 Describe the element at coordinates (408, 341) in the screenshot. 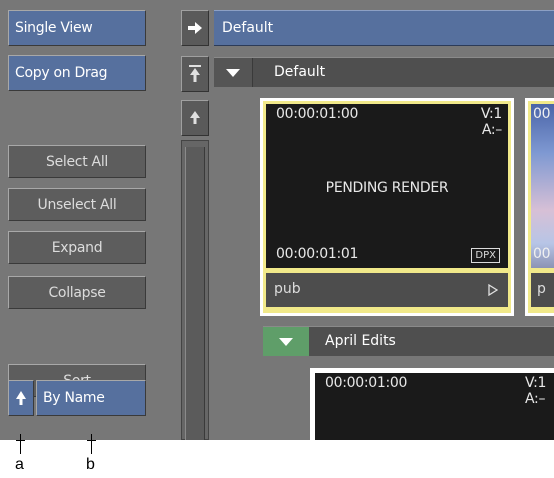

I see `group-header-april-edits: April Edits` at that location.